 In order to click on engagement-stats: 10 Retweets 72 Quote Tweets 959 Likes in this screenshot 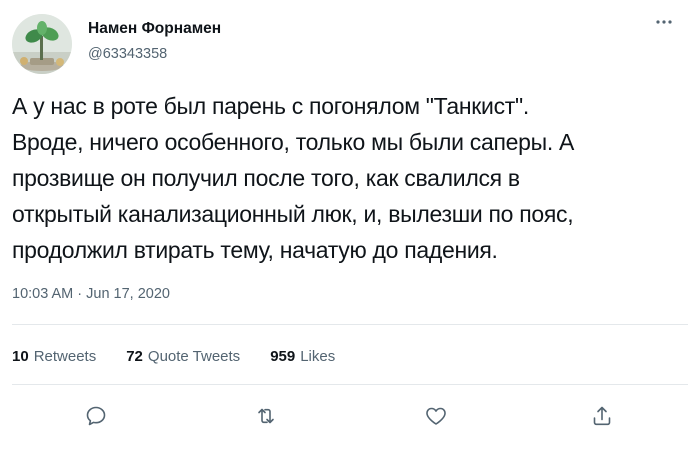, I will do `click(173, 356)`.